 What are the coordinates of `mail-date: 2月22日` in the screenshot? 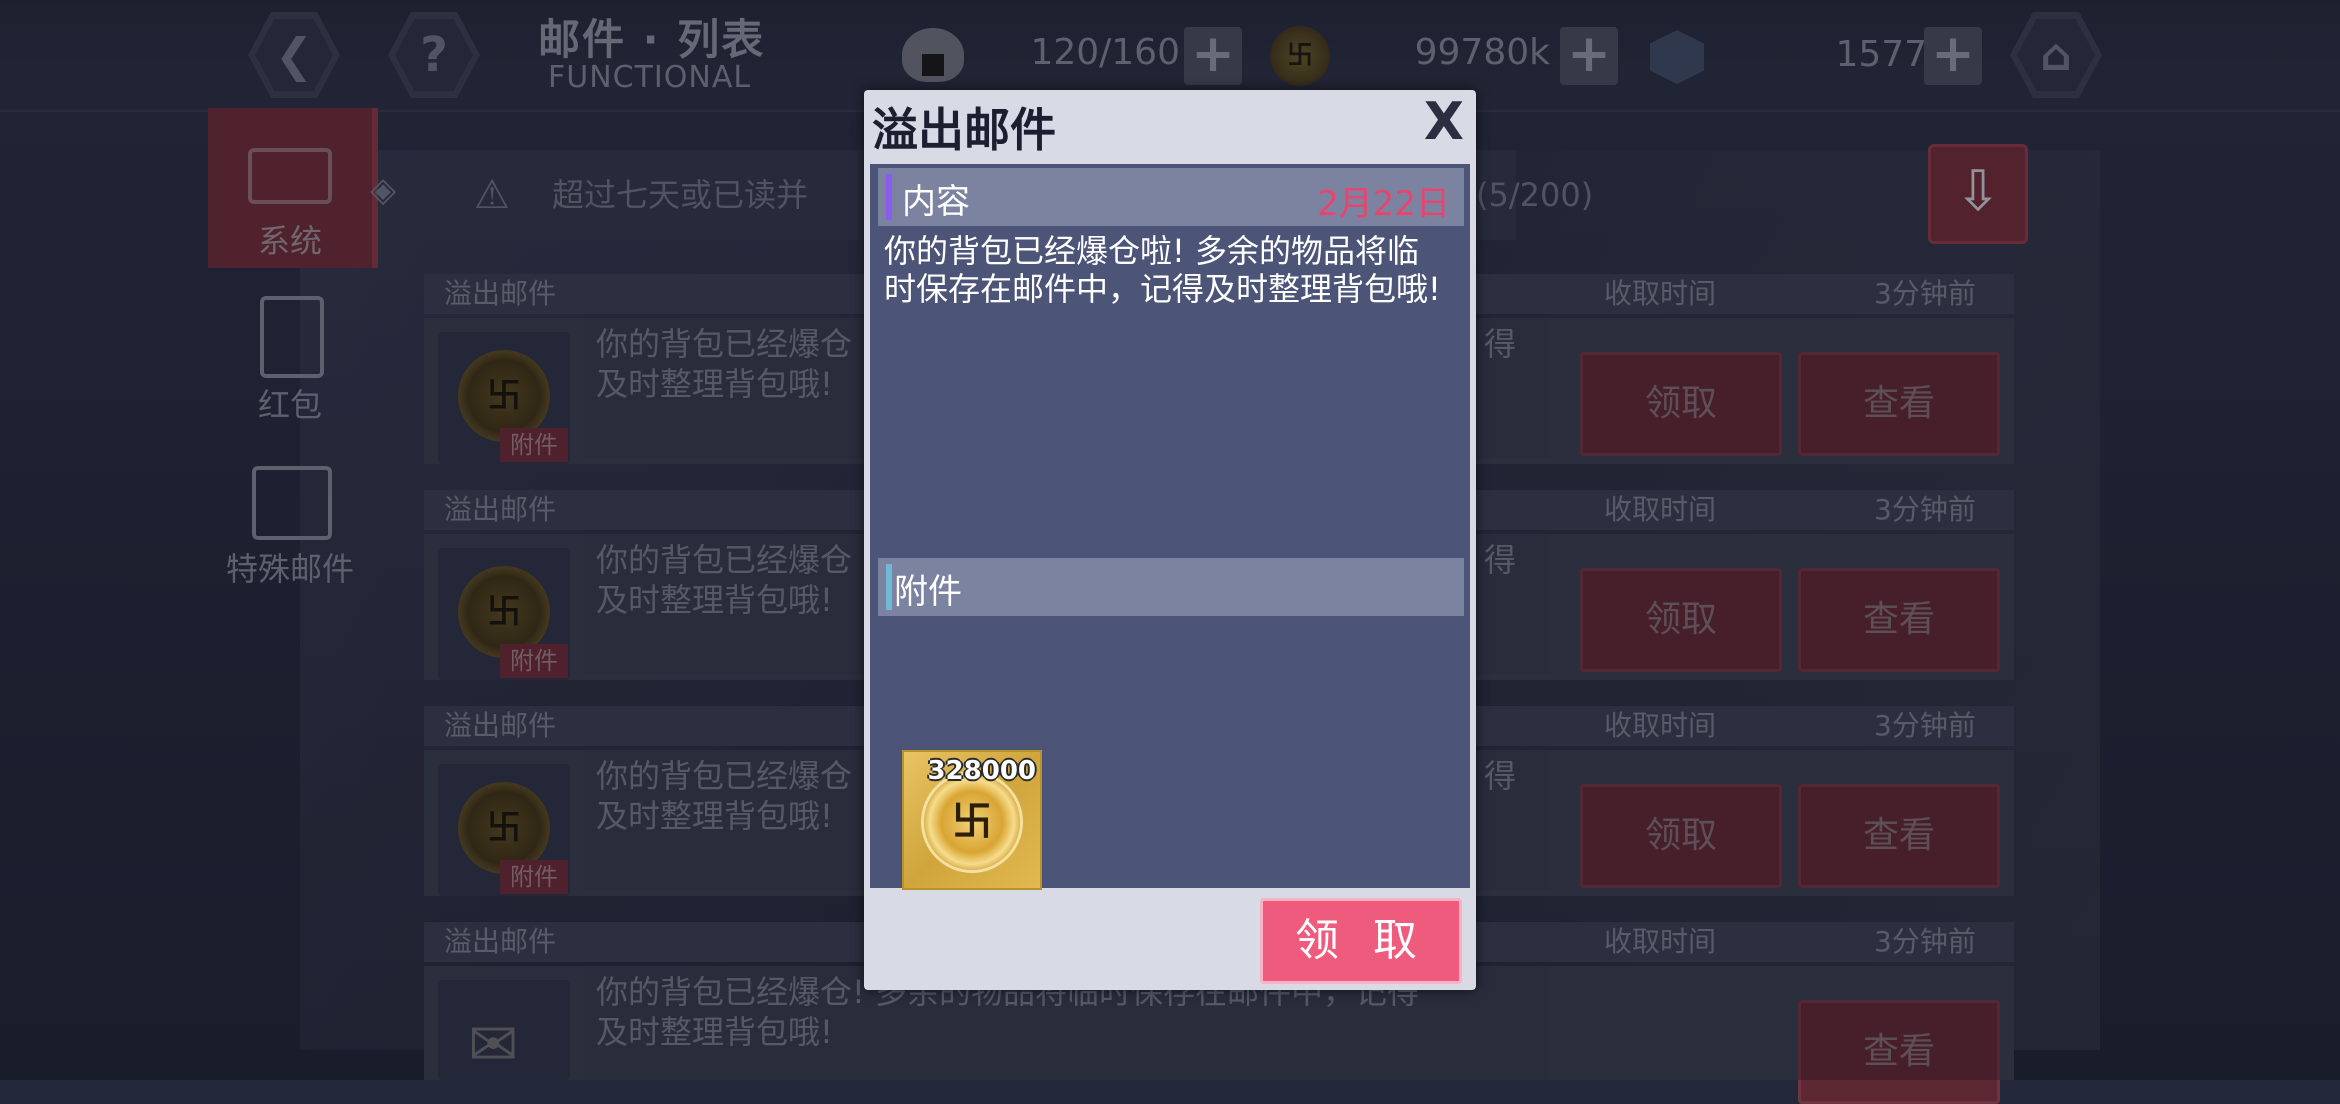 It's located at (1383, 204).